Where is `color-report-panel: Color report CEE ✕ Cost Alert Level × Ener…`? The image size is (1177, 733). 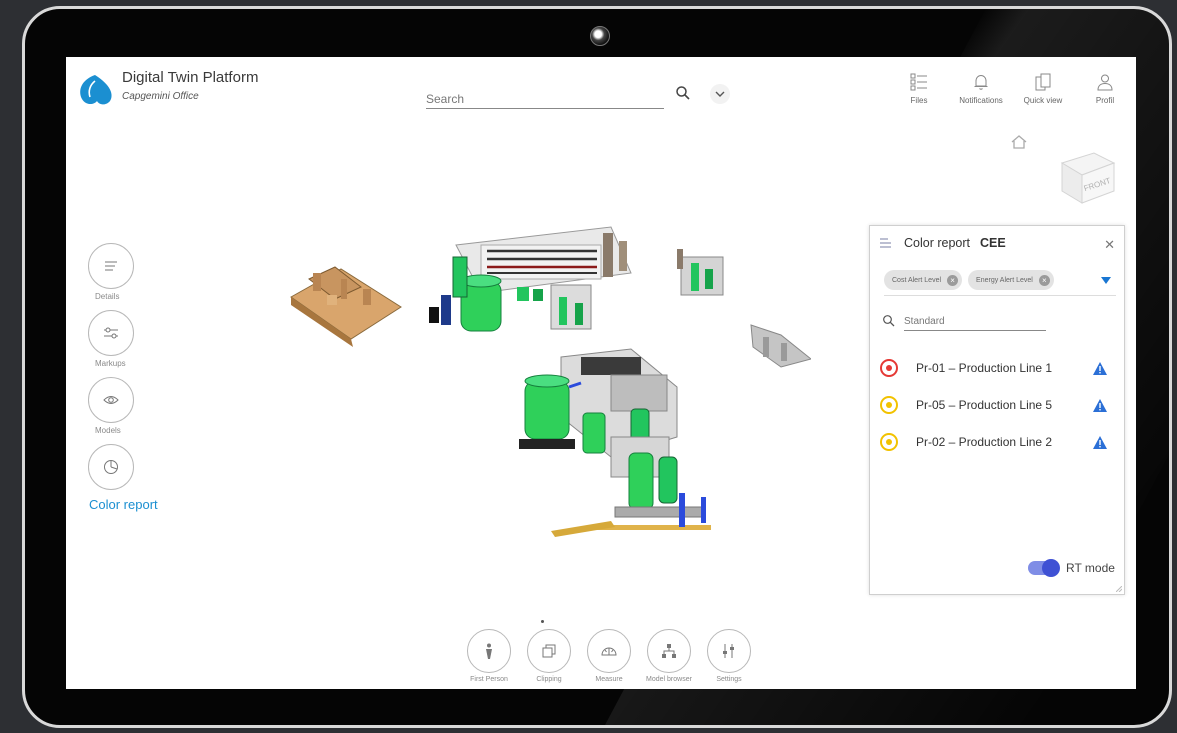
color-report-panel: Color report CEE ✕ Cost Alert Level × Ener… is located at coordinates (997, 410).